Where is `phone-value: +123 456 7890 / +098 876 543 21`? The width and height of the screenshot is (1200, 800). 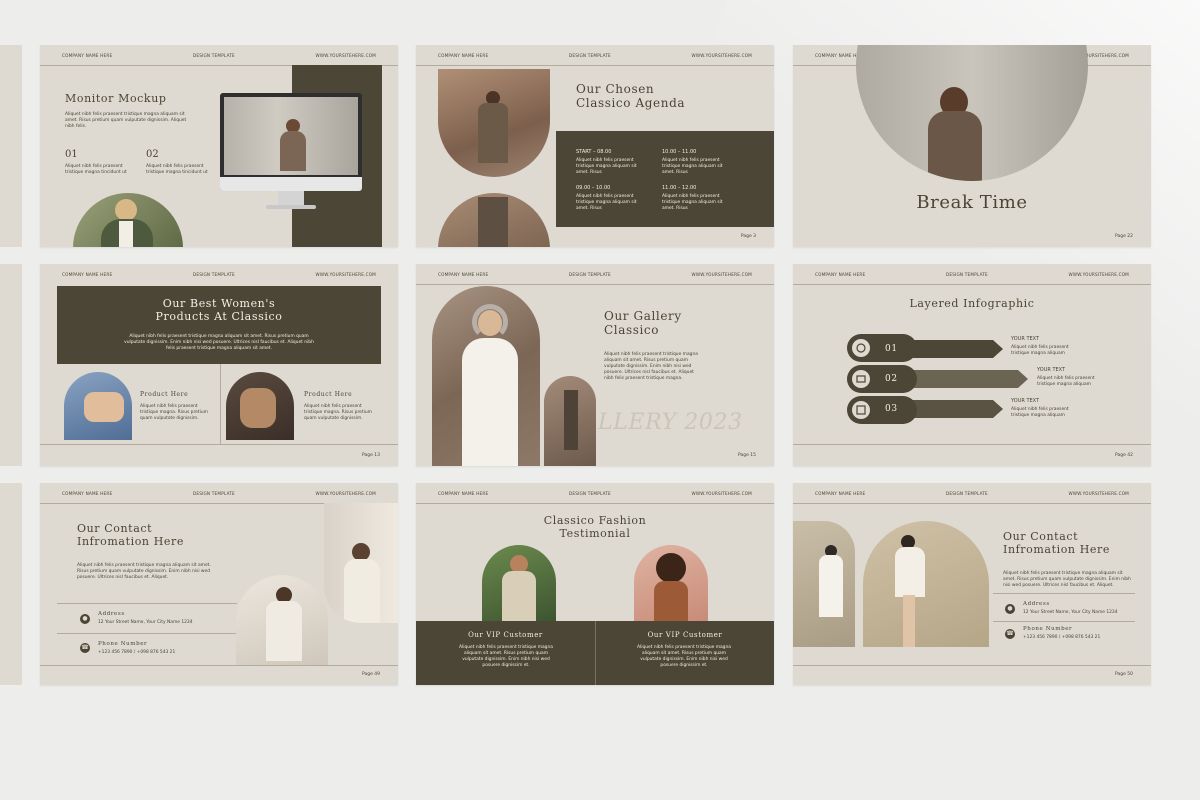
phone-value: +123 456 7890 / +098 876 543 21 is located at coordinates (137, 652).